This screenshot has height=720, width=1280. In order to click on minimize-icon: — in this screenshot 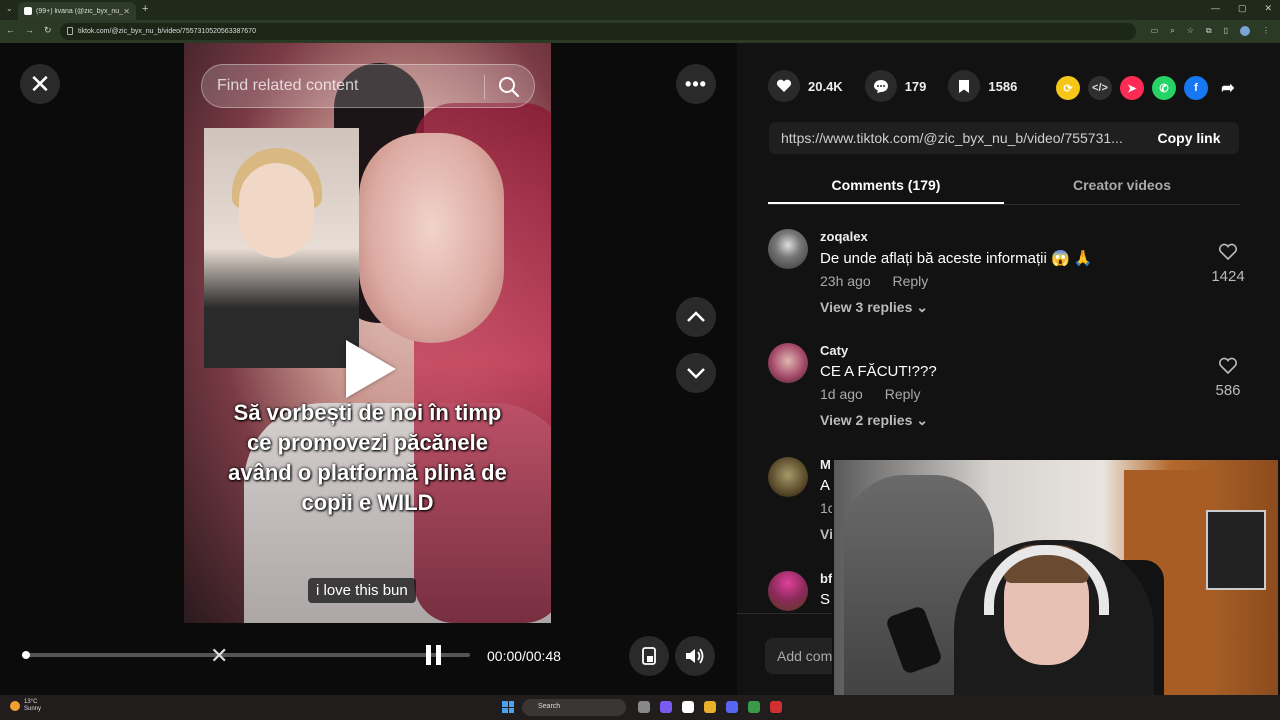, I will do `click(1215, 8)`.